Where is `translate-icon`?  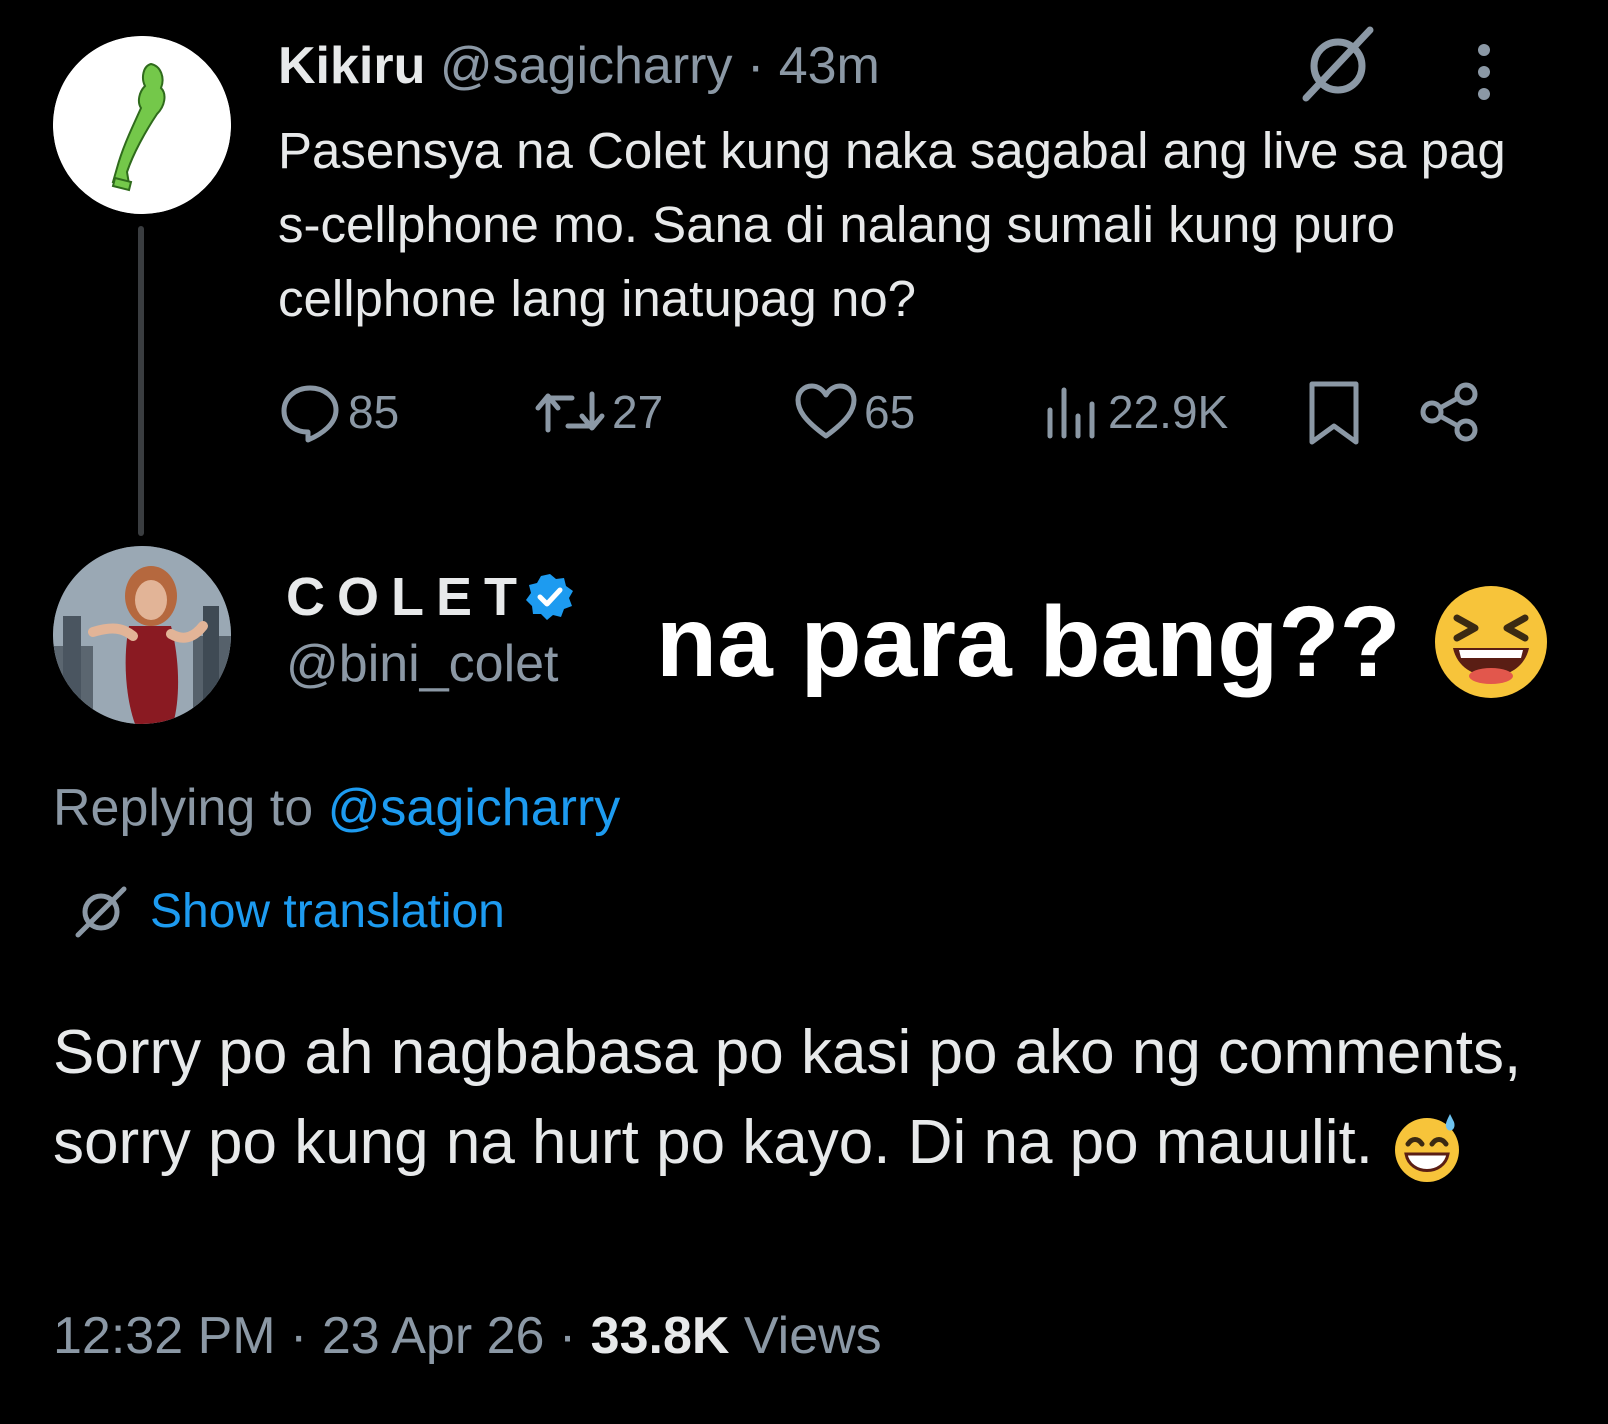
translate-icon is located at coordinates (101, 911).